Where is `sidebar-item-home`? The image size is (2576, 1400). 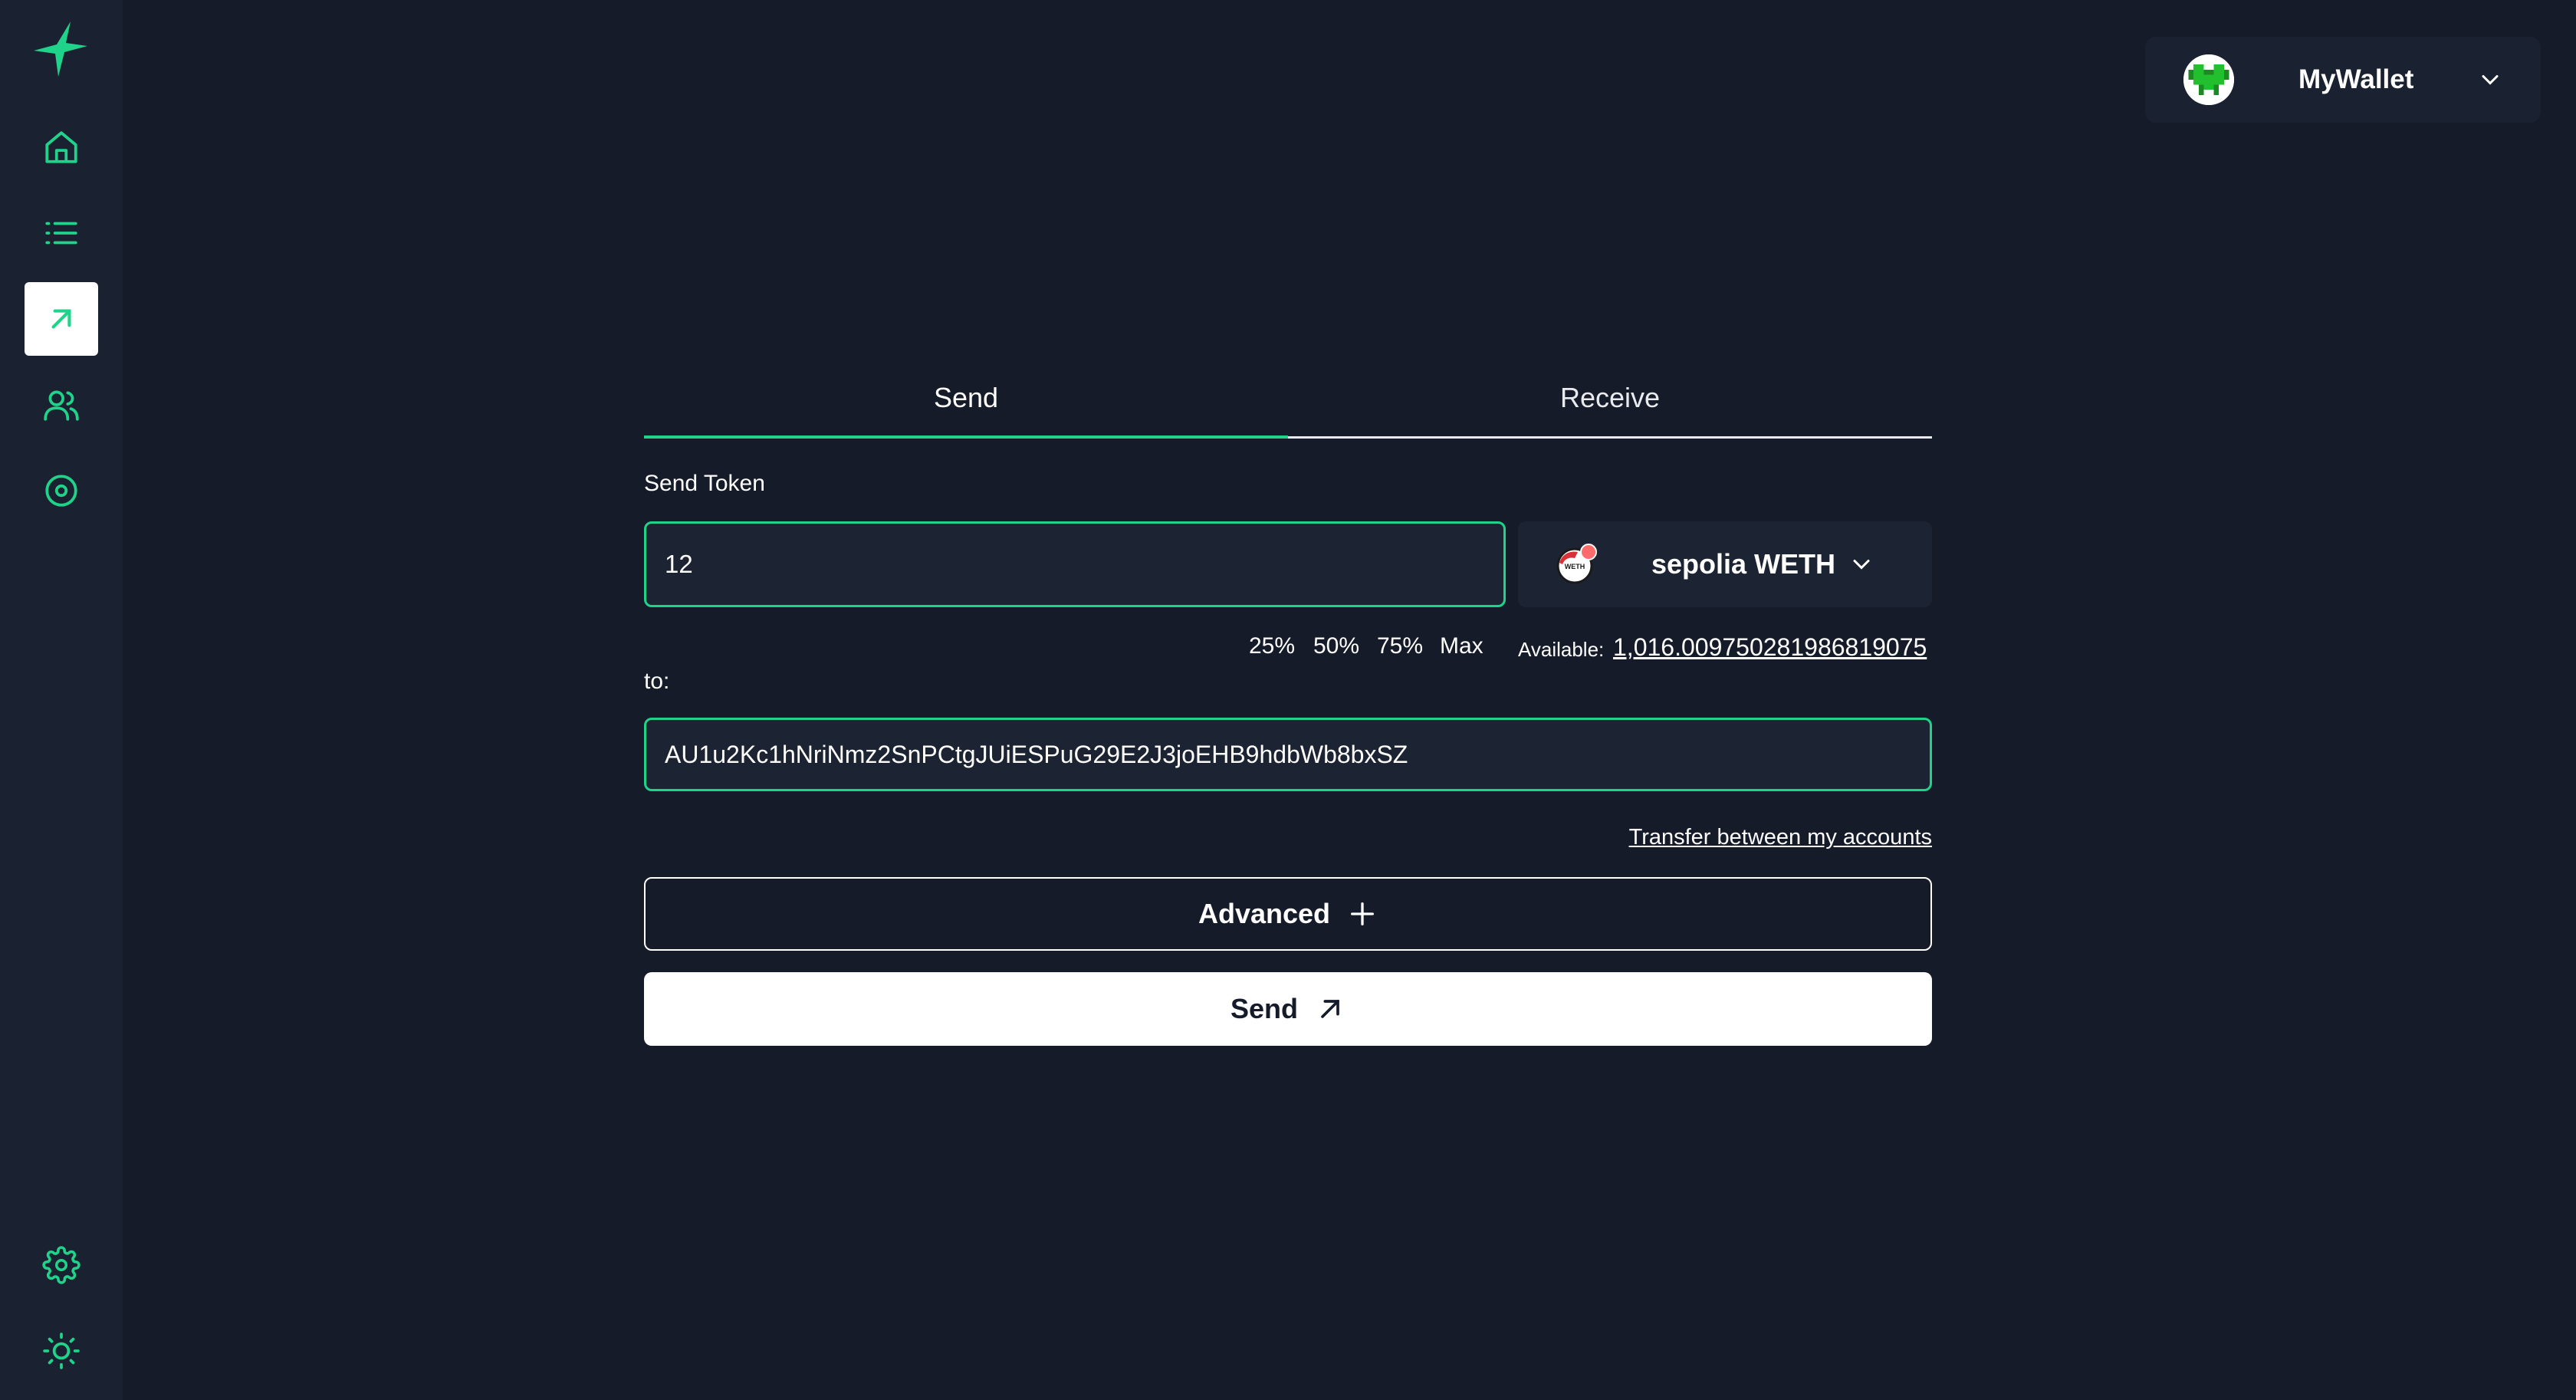
sidebar-item-home is located at coordinates (62, 147).